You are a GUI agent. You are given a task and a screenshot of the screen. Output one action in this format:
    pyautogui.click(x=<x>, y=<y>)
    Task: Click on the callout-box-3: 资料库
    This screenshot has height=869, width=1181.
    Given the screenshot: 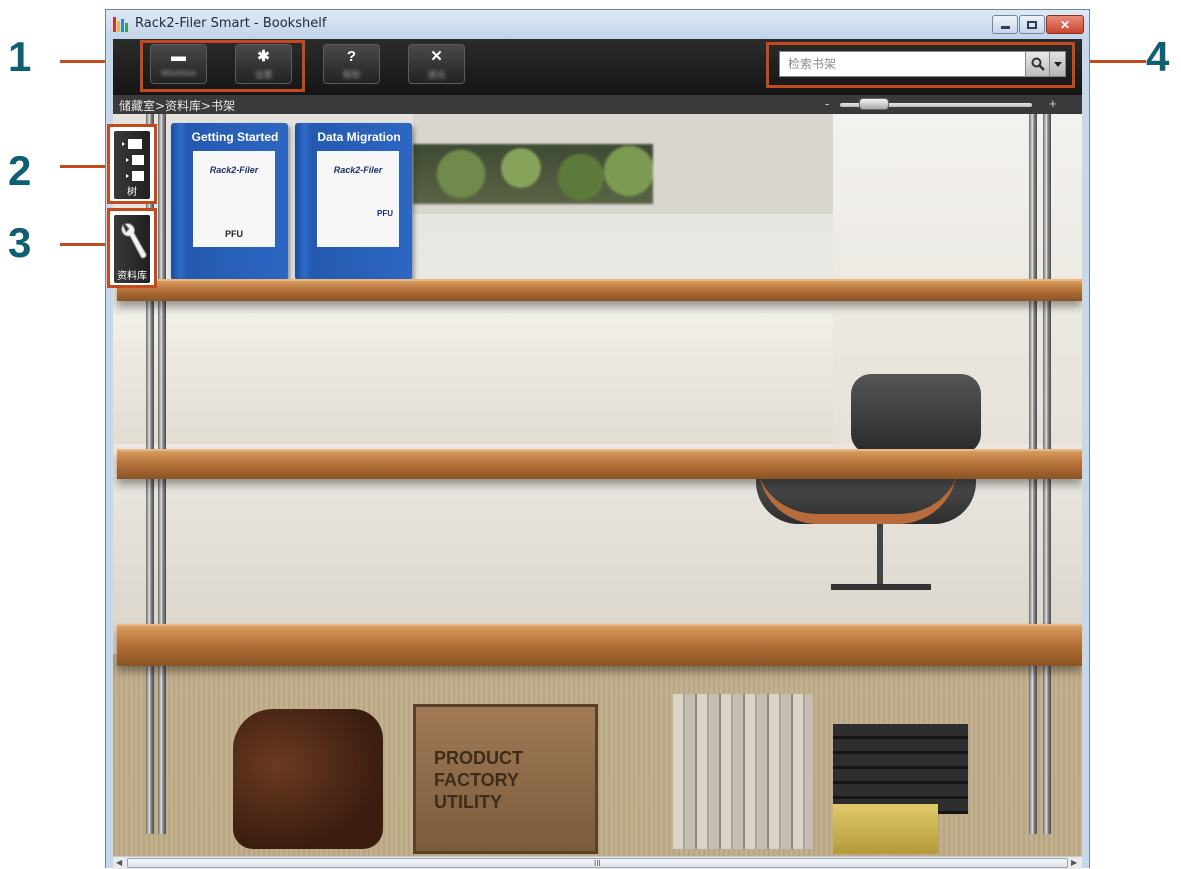 What is the action you would take?
    pyautogui.click(x=132, y=248)
    